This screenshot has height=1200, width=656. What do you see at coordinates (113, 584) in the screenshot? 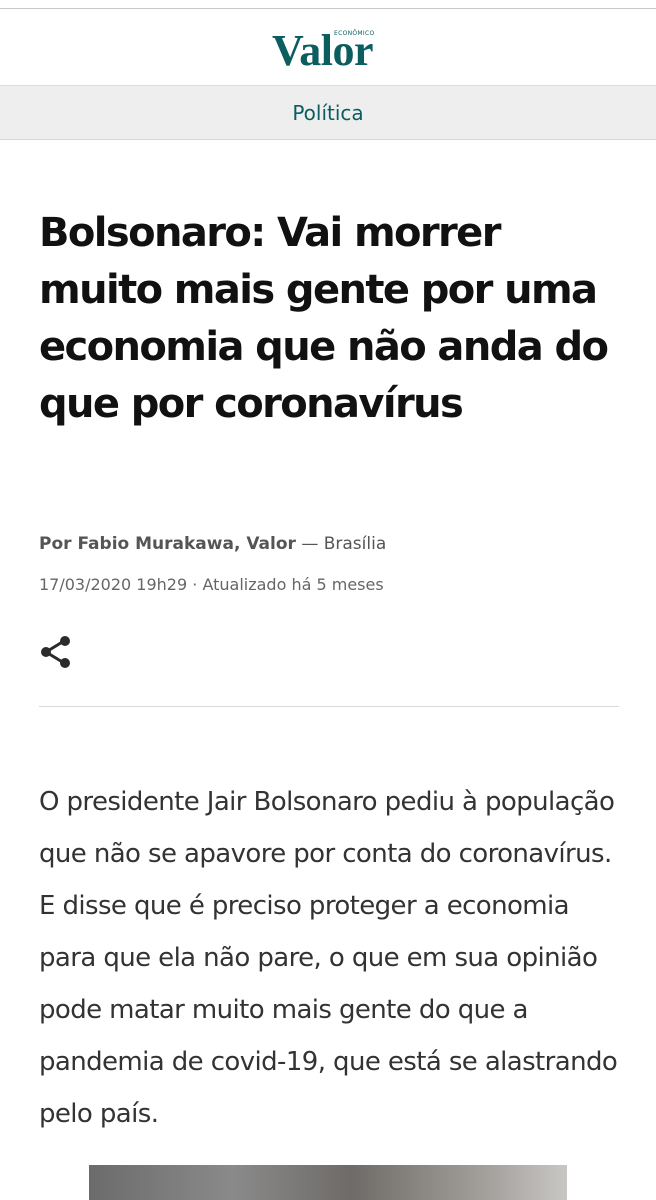
I see `publish-date: 17/03/2020 19h29` at bounding box center [113, 584].